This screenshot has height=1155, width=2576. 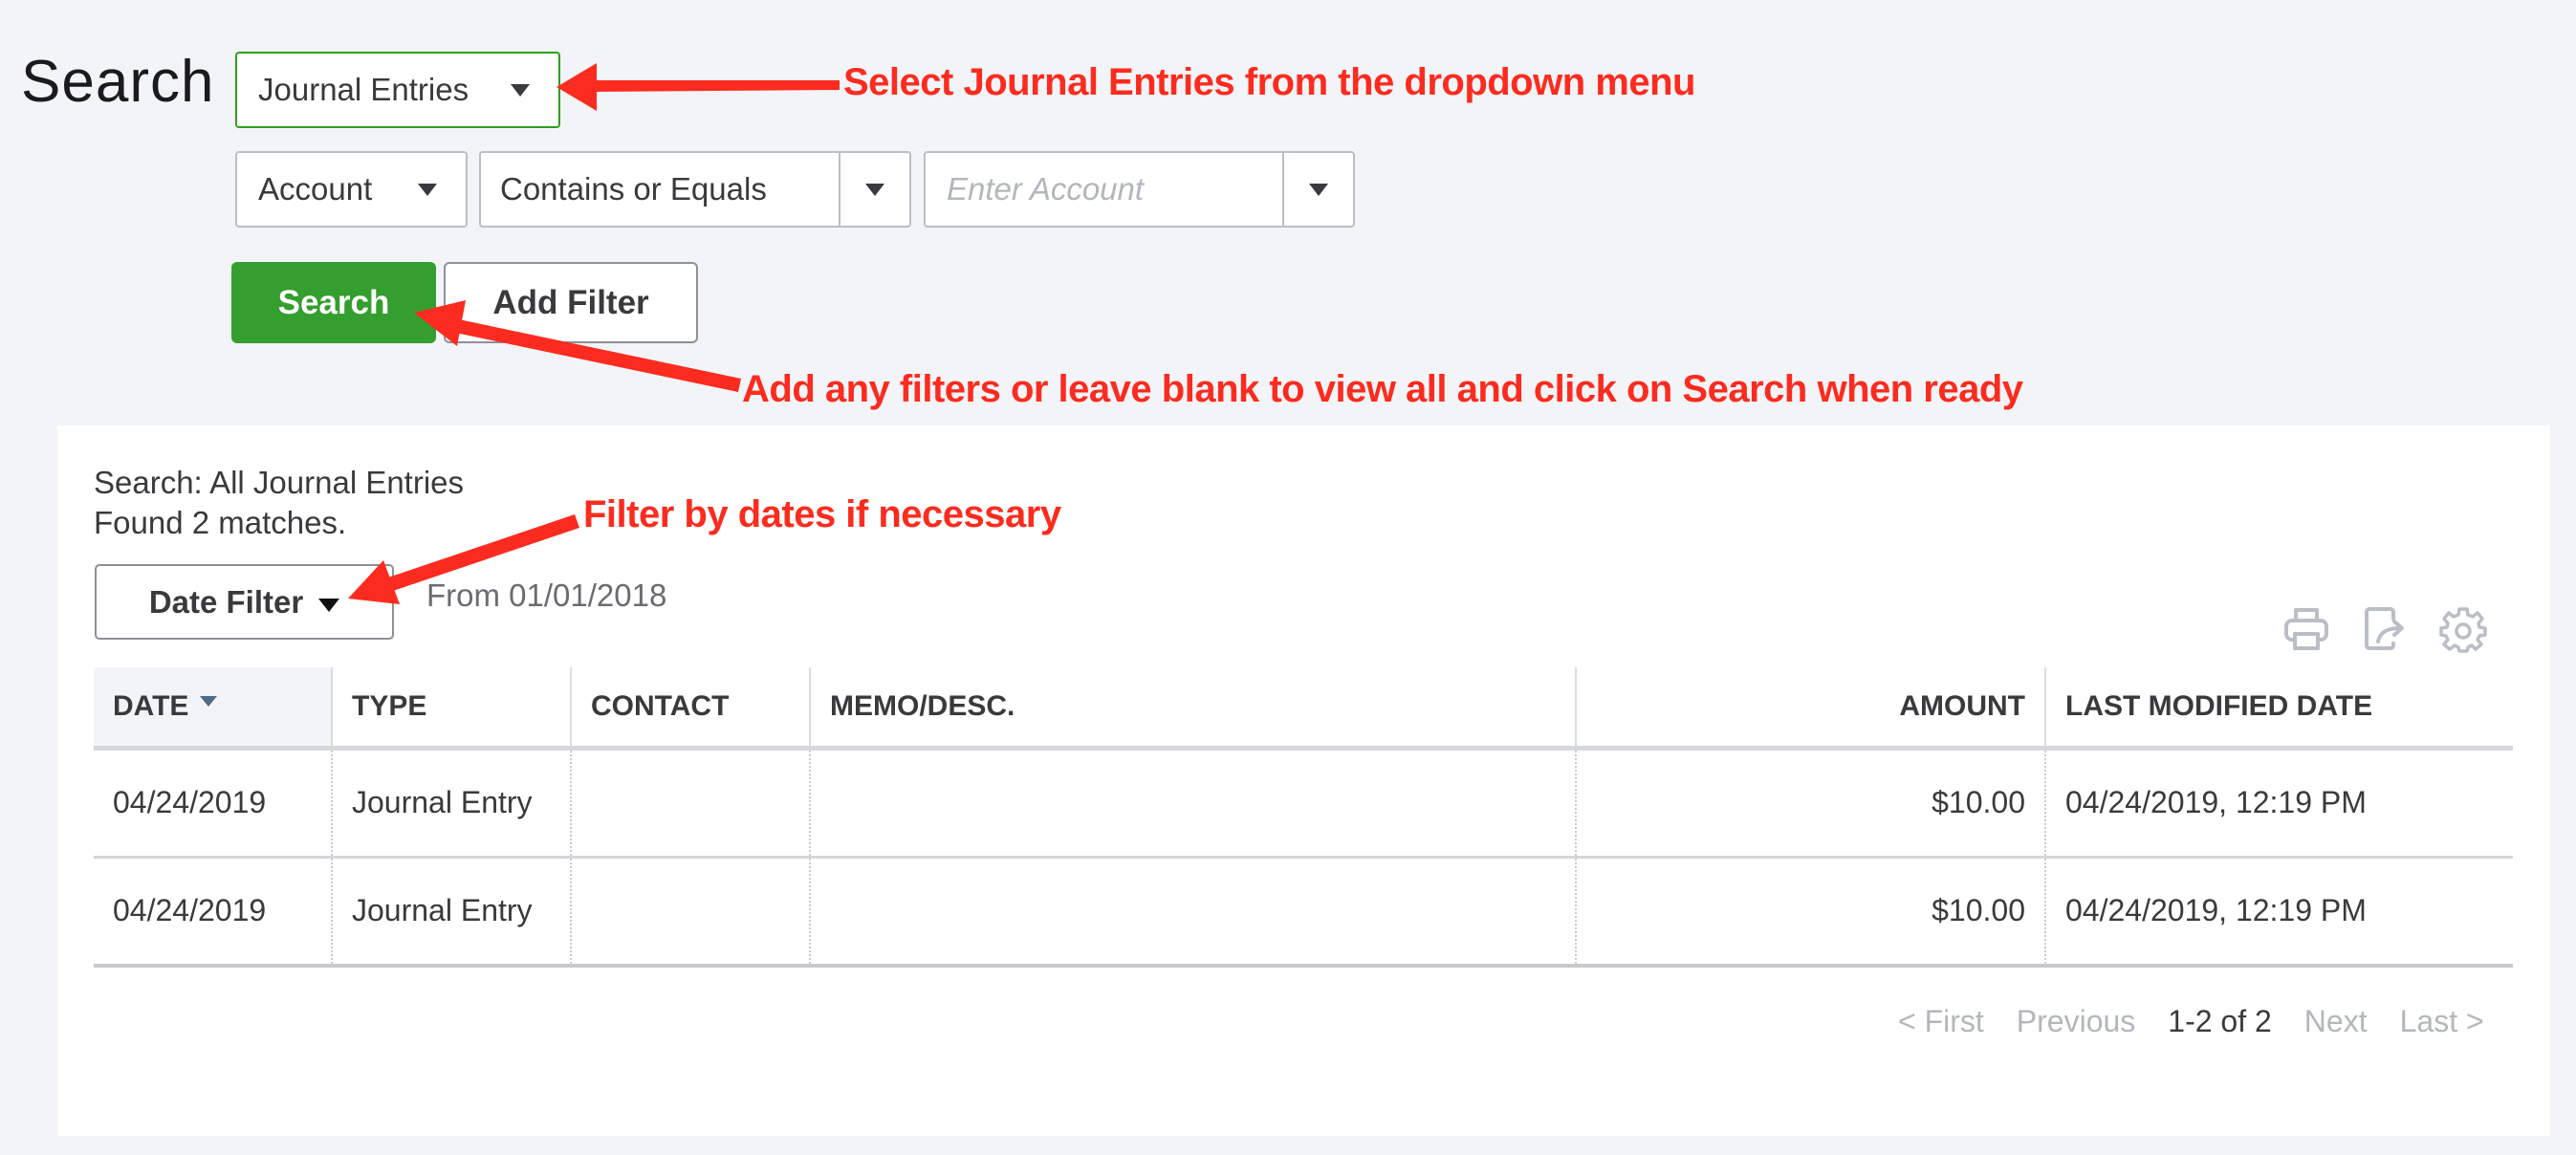 I want to click on pagination: < First Previous 1-2 of 2 Next Last >, so click(x=2191, y=1021).